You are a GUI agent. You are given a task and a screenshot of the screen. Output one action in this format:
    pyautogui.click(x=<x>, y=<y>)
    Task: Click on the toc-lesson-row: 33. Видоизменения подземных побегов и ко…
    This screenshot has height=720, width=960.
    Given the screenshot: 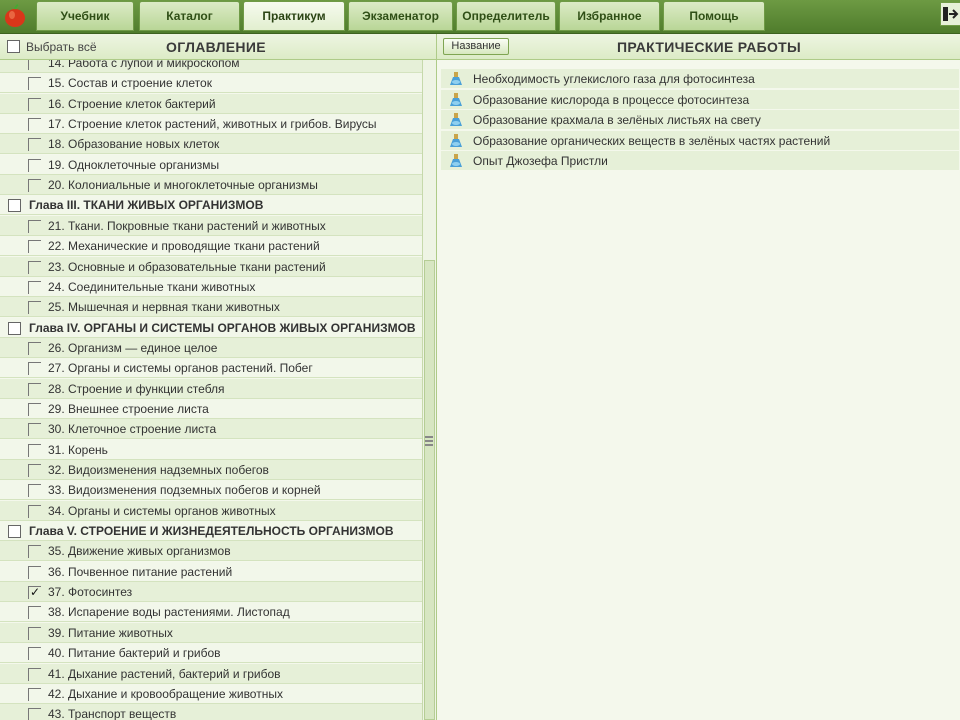 What is the action you would take?
    pyautogui.click(x=211, y=490)
    